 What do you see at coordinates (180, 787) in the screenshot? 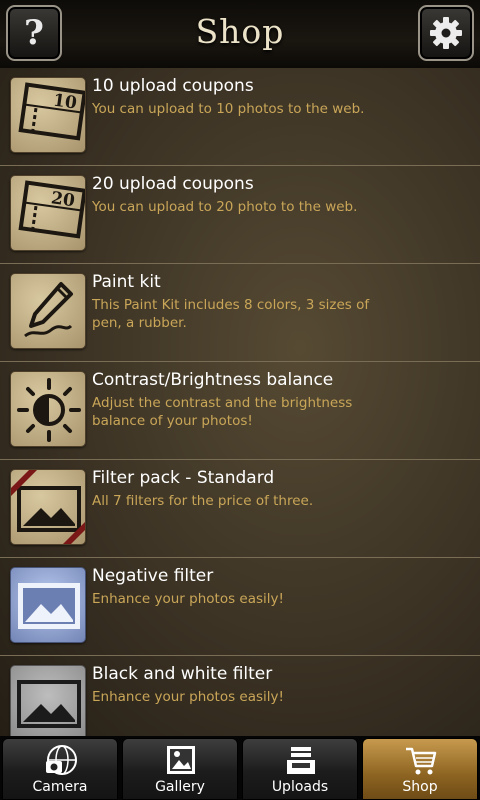
I see `tab-gallery-label: Gallery` at bounding box center [180, 787].